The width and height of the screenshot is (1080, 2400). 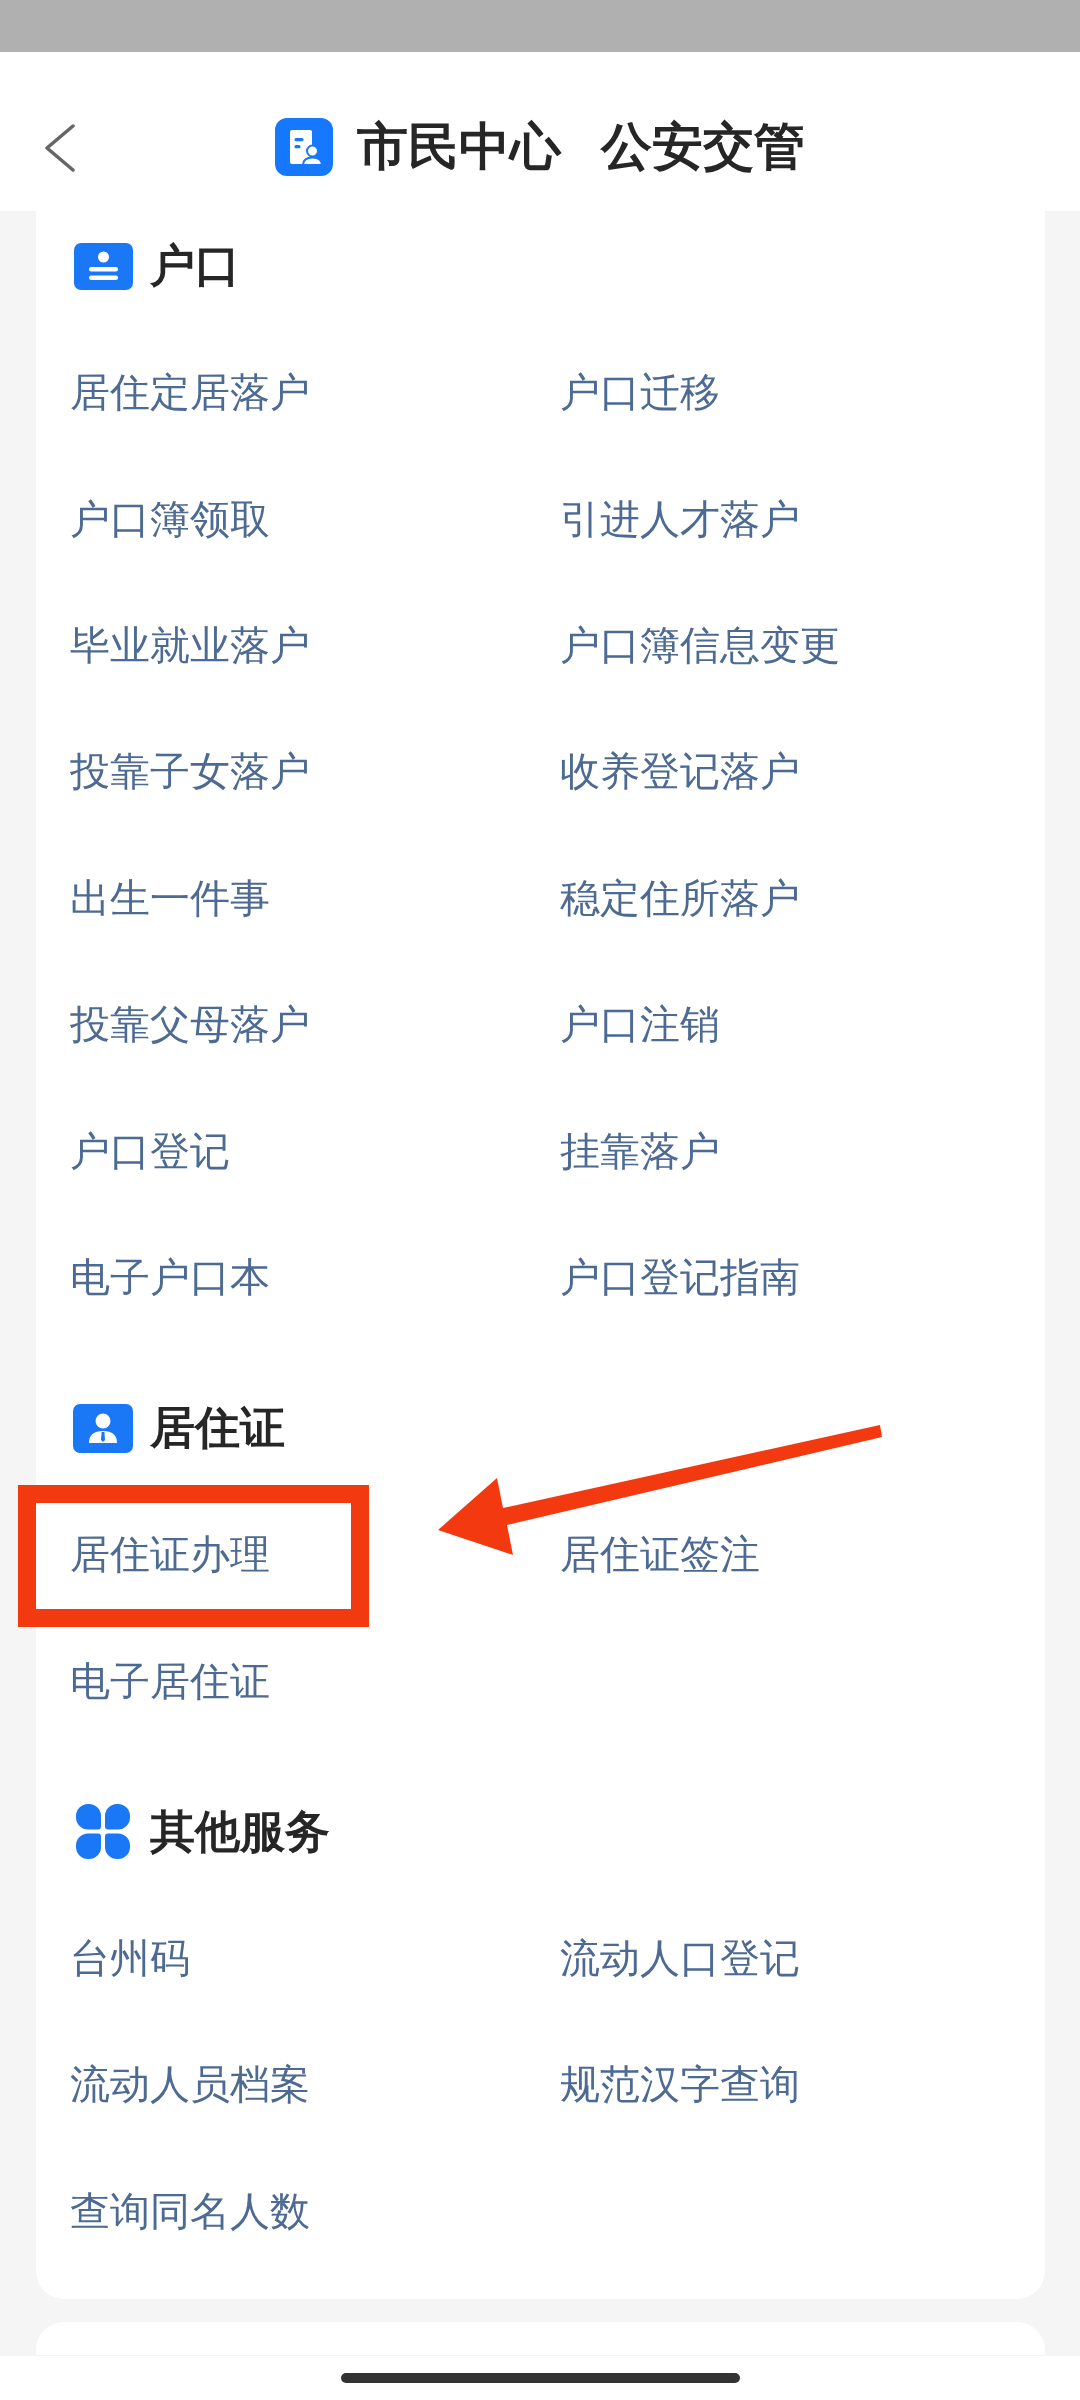 What do you see at coordinates (130, 1958) in the screenshot?
I see `service-link: 台州码` at bounding box center [130, 1958].